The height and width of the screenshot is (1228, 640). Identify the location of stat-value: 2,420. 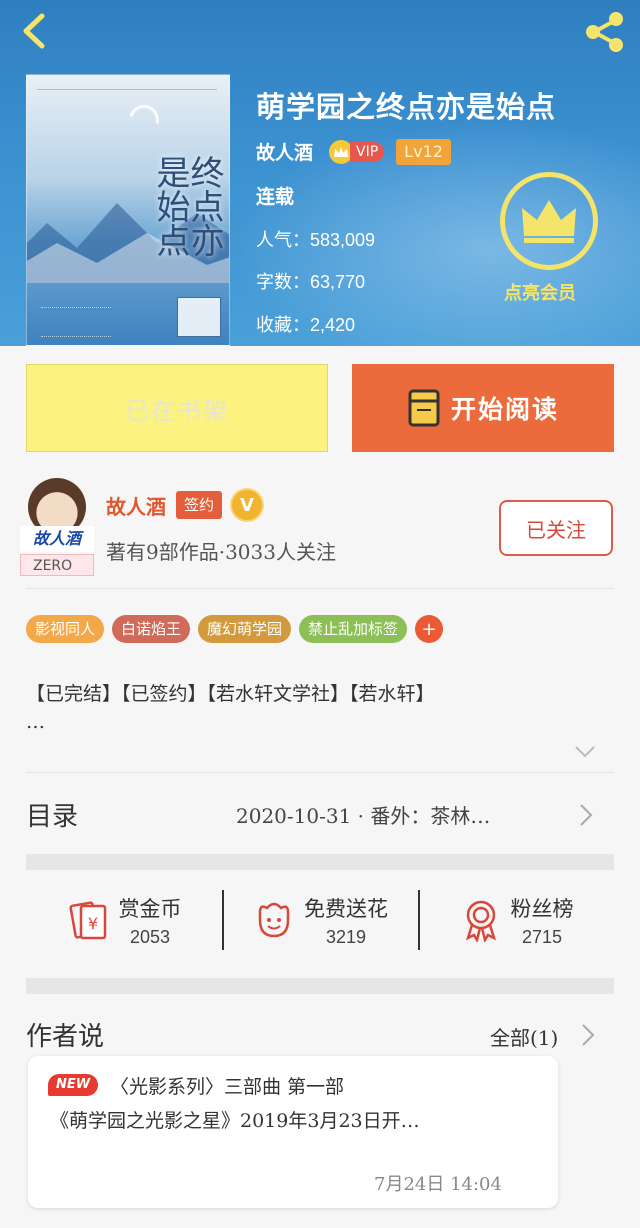
(333, 325).